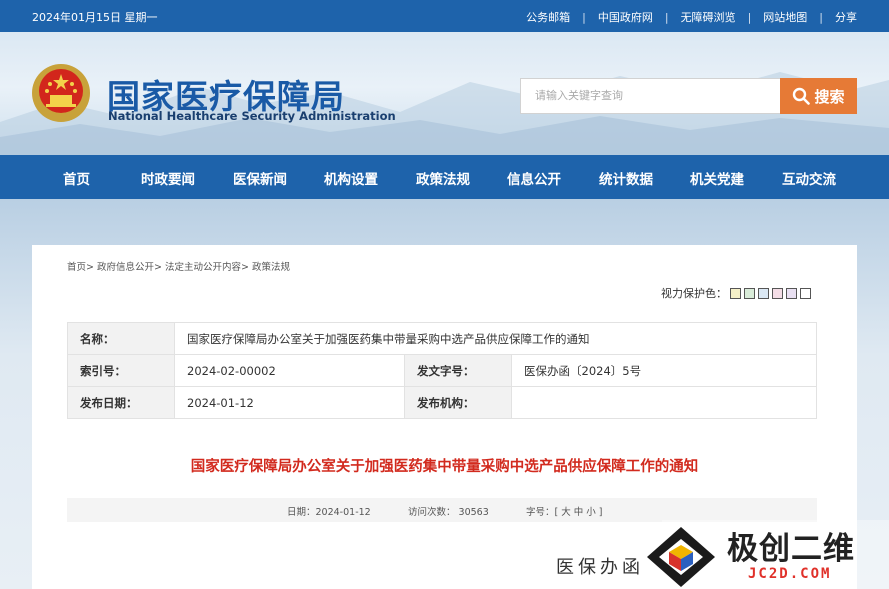 The image size is (889, 589). Describe the element at coordinates (791, 293) in the screenshot. I see `color-swatch-purple` at that location.